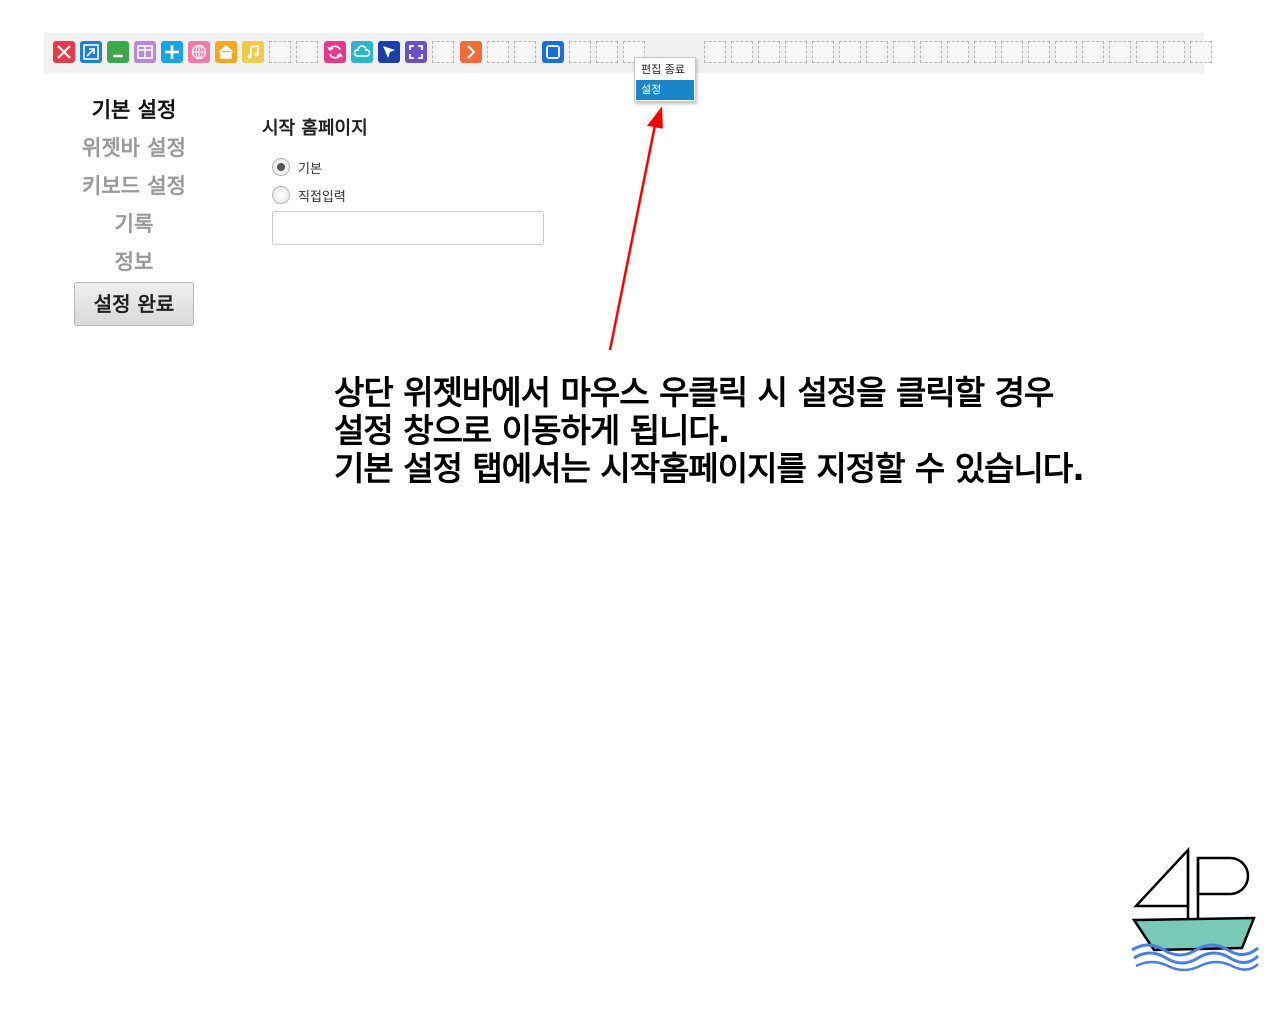 The image size is (1280, 1024). What do you see at coordinates (335, 52) in the screenshot?
I see `refresh-icon` at bounding box center [335, 52].